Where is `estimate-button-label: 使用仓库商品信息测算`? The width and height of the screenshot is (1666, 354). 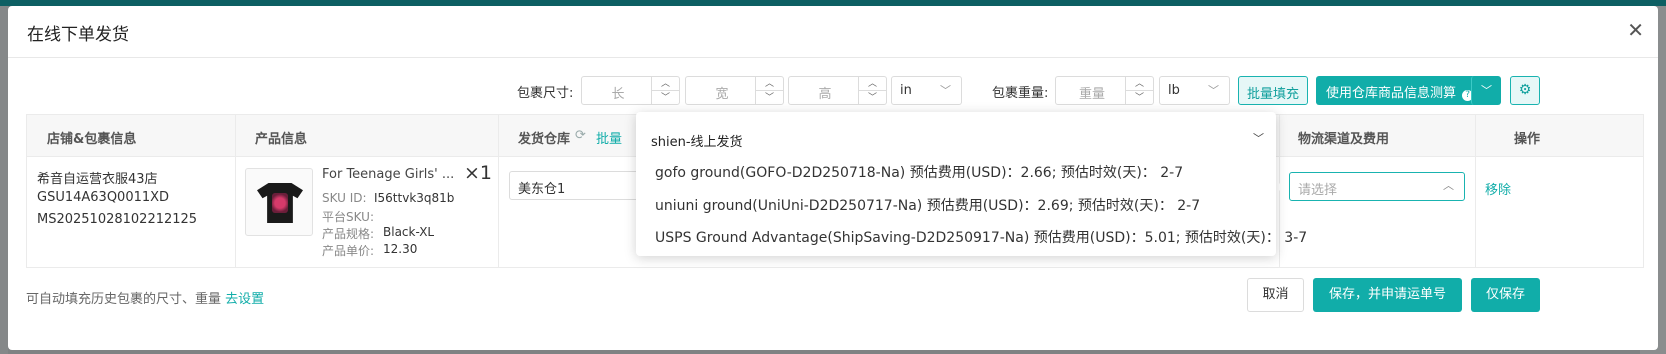
estimate-button-label: 使用仓库商品信息测算 is located at coordinates (1391, 93).